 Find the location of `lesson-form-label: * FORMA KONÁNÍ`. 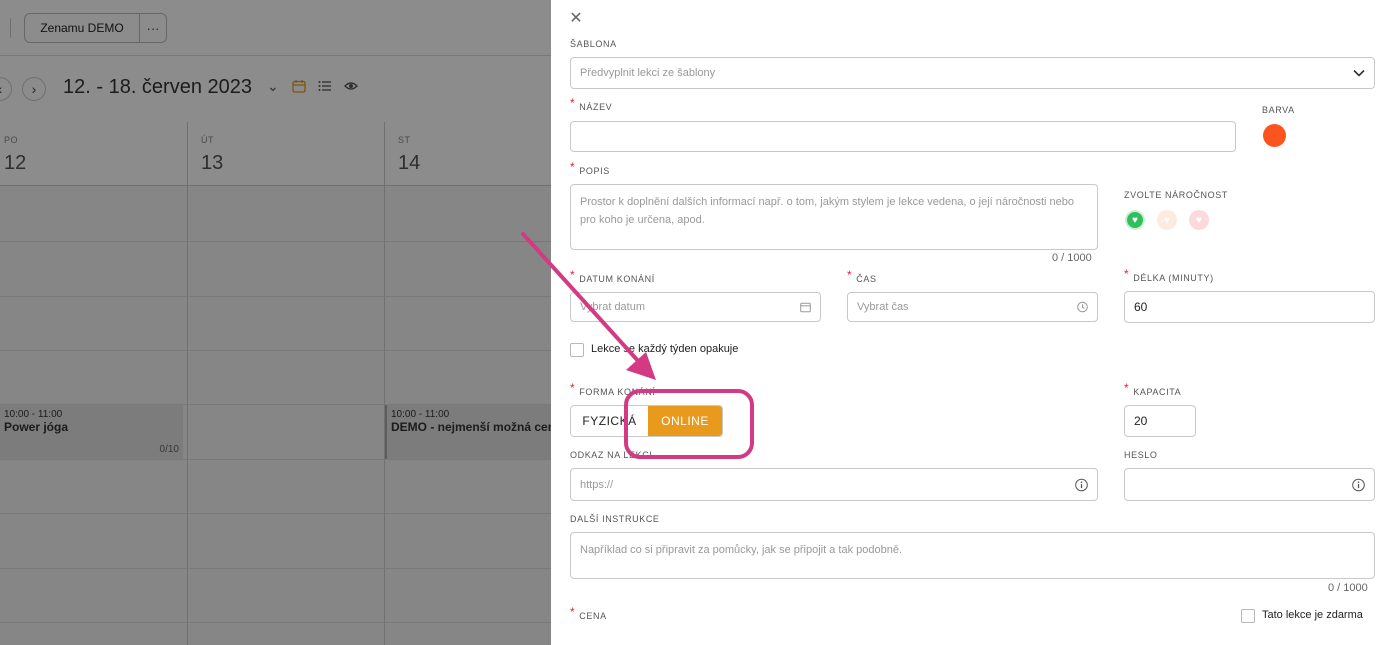

lesson-form-label: * FORMA KONÁNÍ is located at coordinates (613, 389).